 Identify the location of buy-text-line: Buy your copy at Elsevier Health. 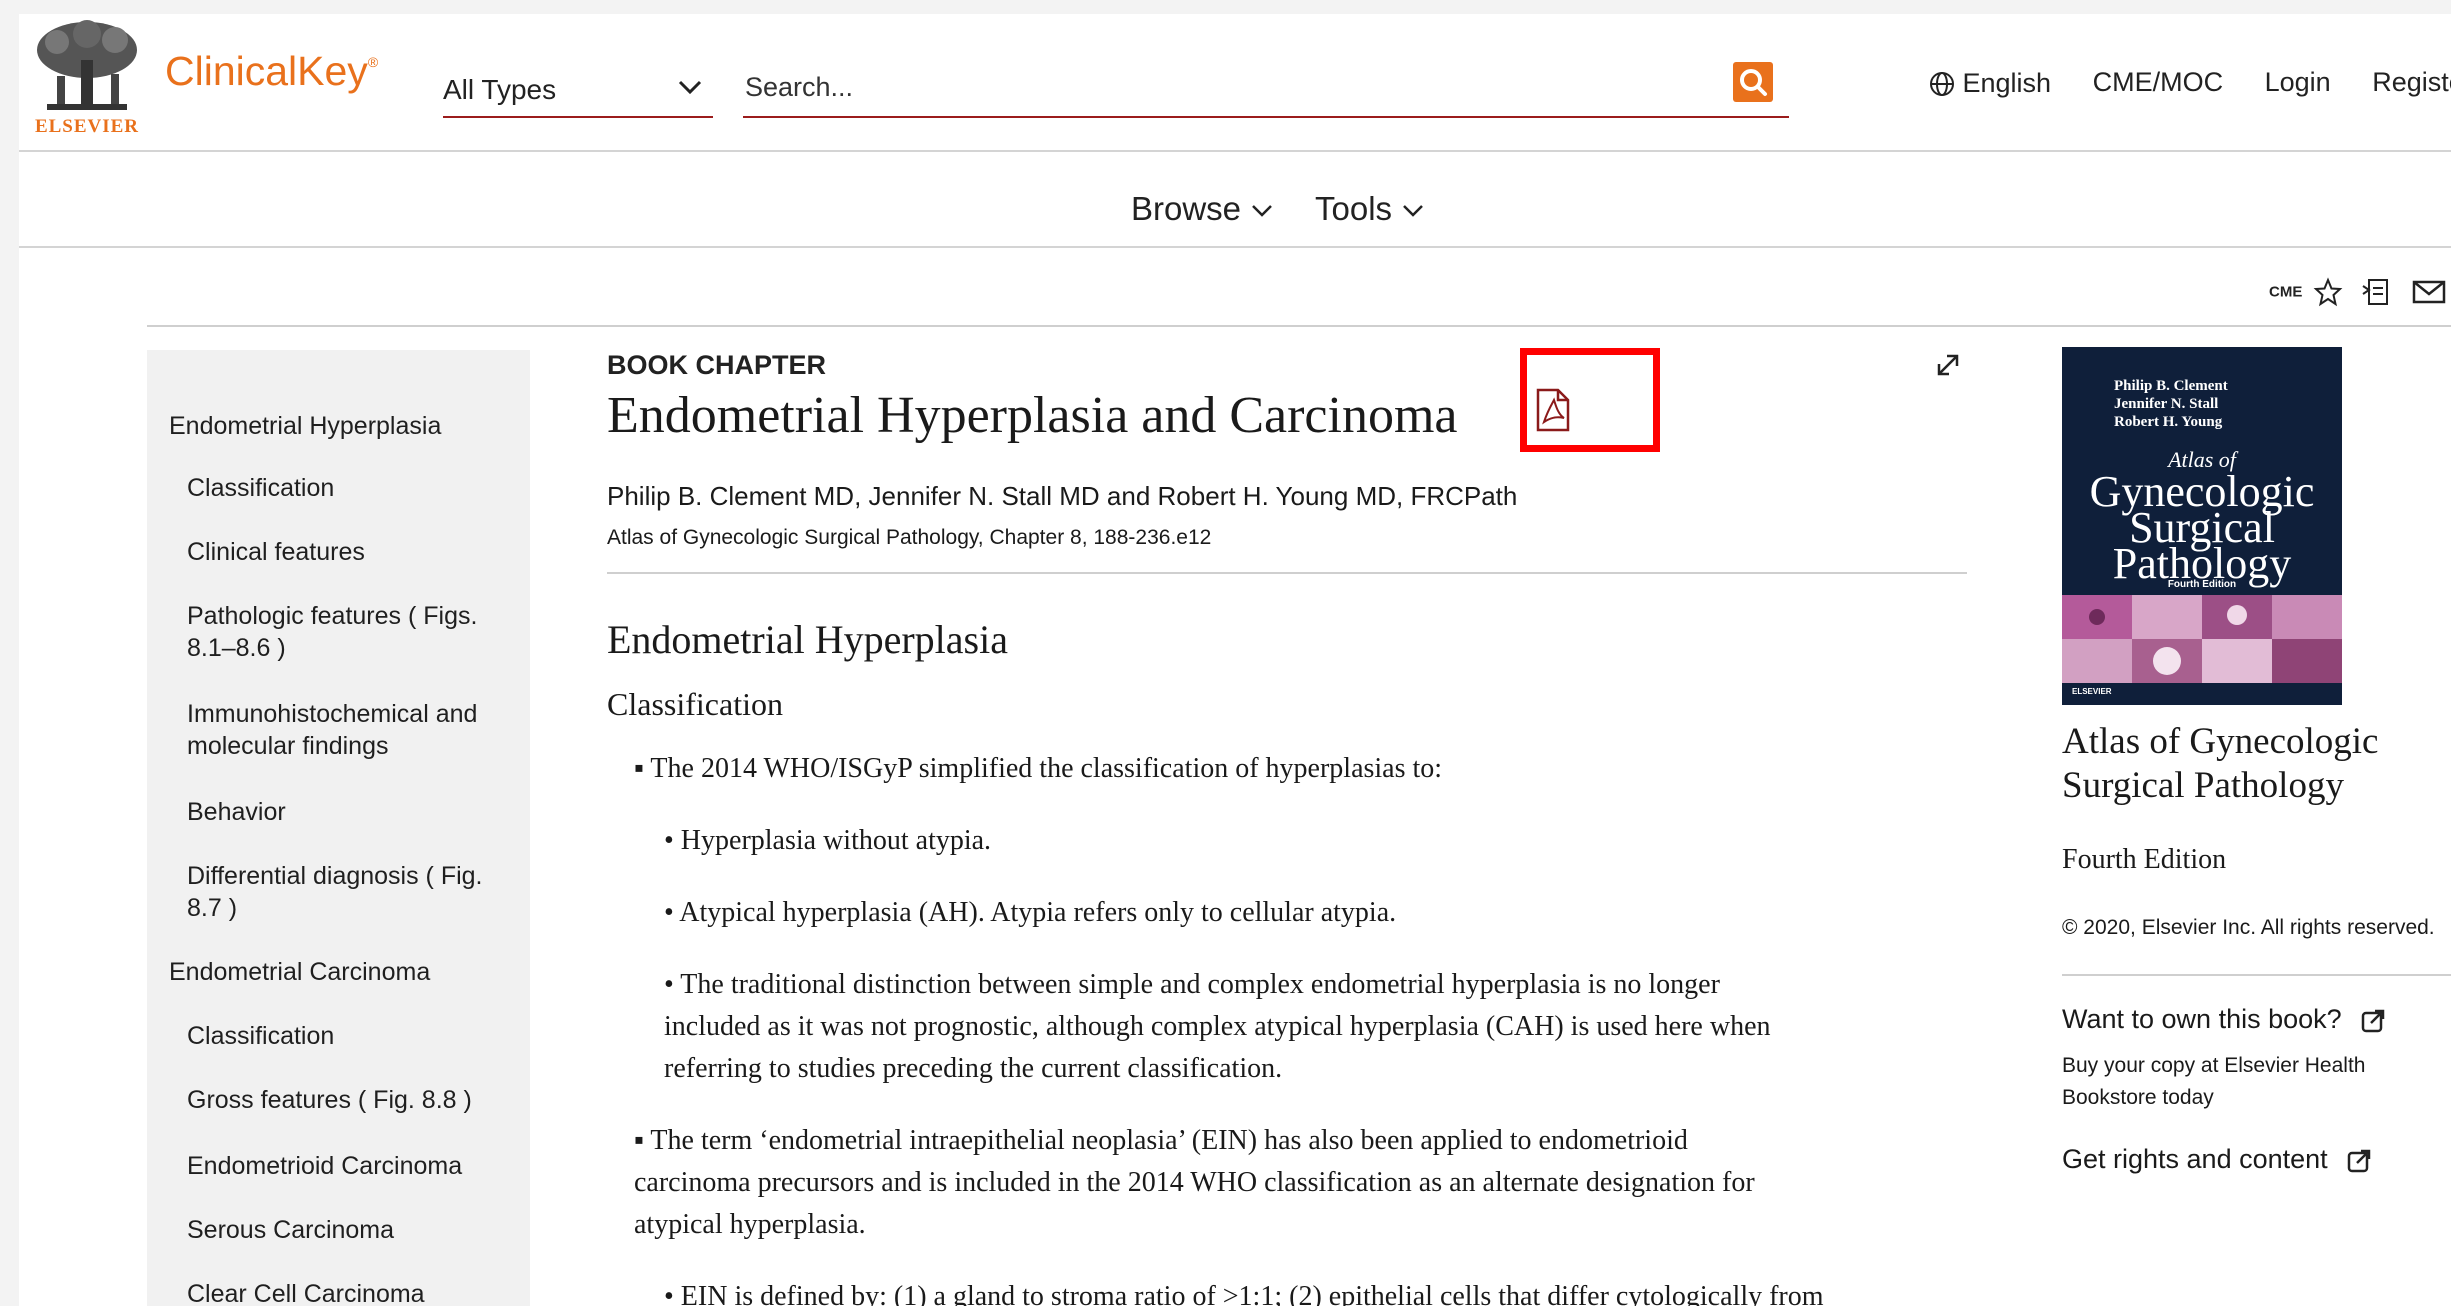
(2214, 1065).